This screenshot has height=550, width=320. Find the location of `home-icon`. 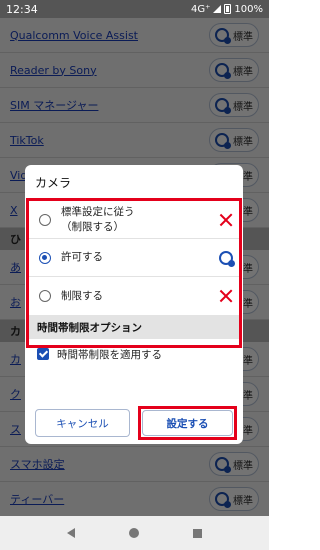

home-icon is located at coordinates (134, 533).